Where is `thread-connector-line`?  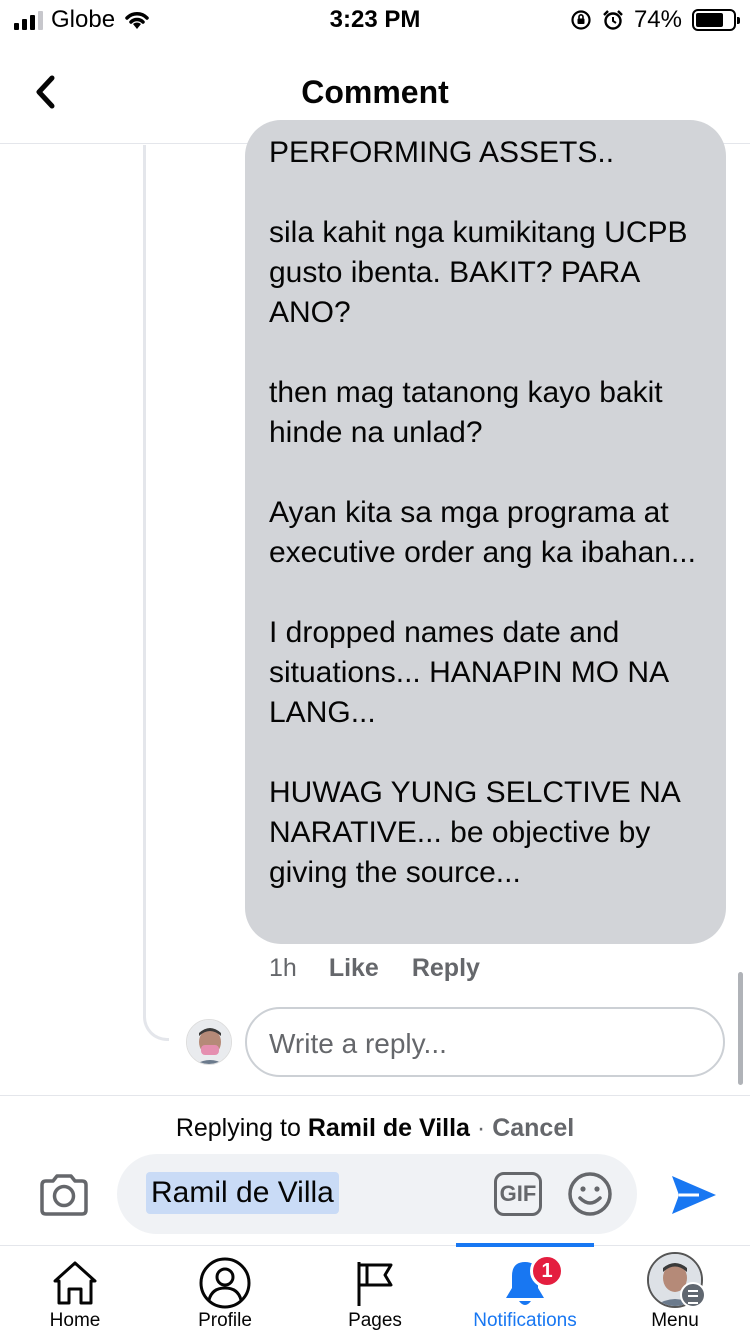
thread-connector-line is located at coordinates (156, 593).